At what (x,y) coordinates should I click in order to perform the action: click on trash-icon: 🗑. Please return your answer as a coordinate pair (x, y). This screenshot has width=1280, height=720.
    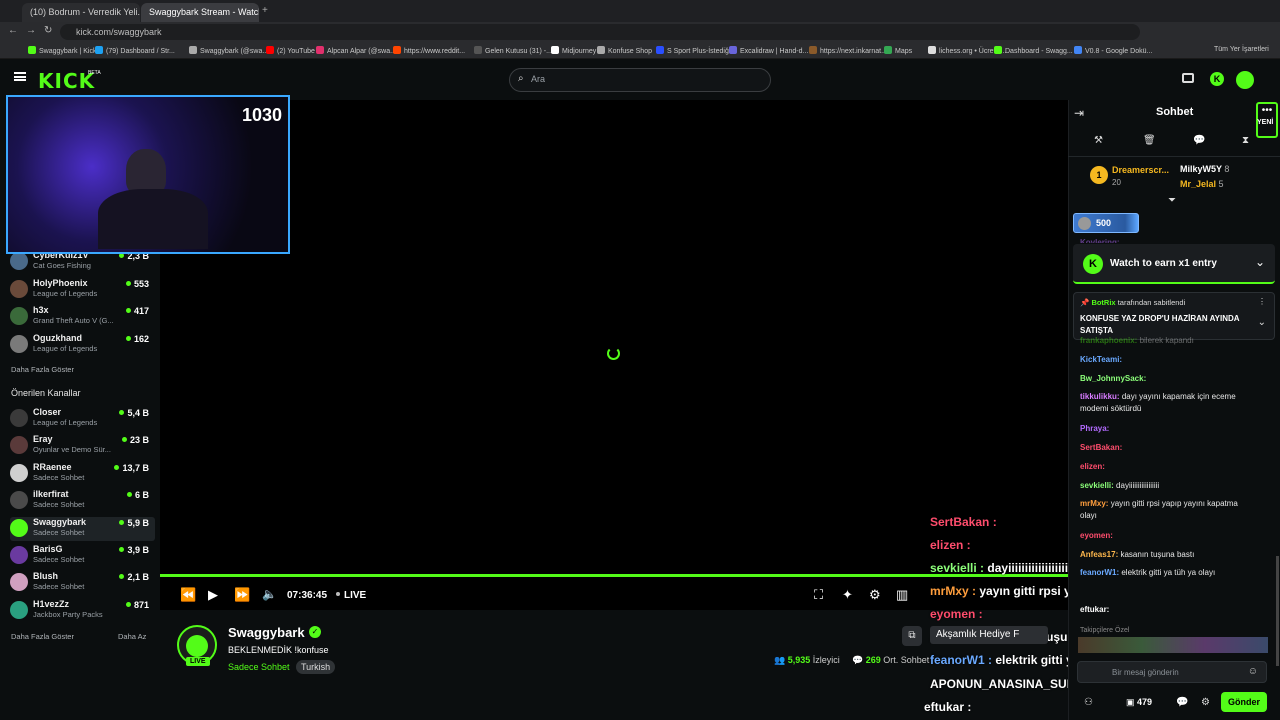
    Looking at the image, I should click on (1149, 140).